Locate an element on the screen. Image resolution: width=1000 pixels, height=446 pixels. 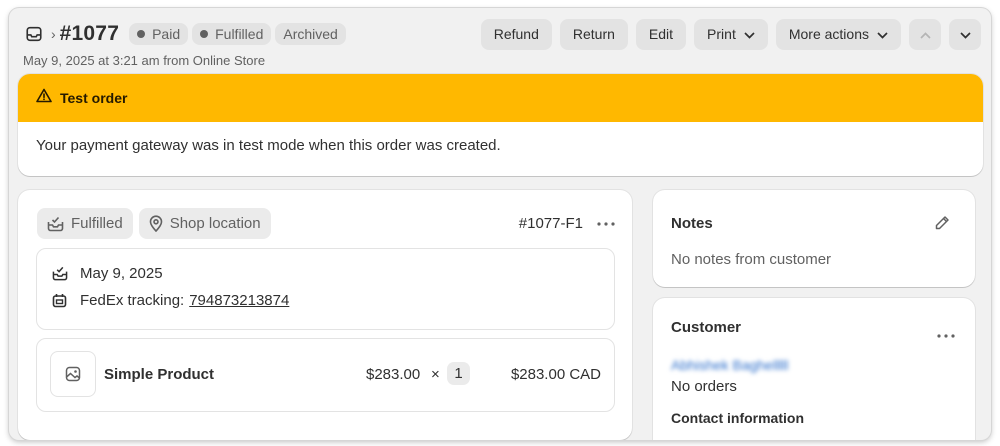
print-button: Print is located at coordinates (731, 34).